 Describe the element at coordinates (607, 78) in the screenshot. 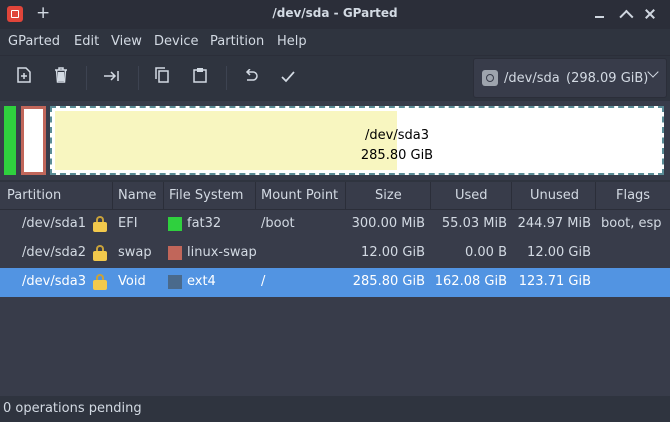

I see `device-size: (298.09 GiB)` at that location.